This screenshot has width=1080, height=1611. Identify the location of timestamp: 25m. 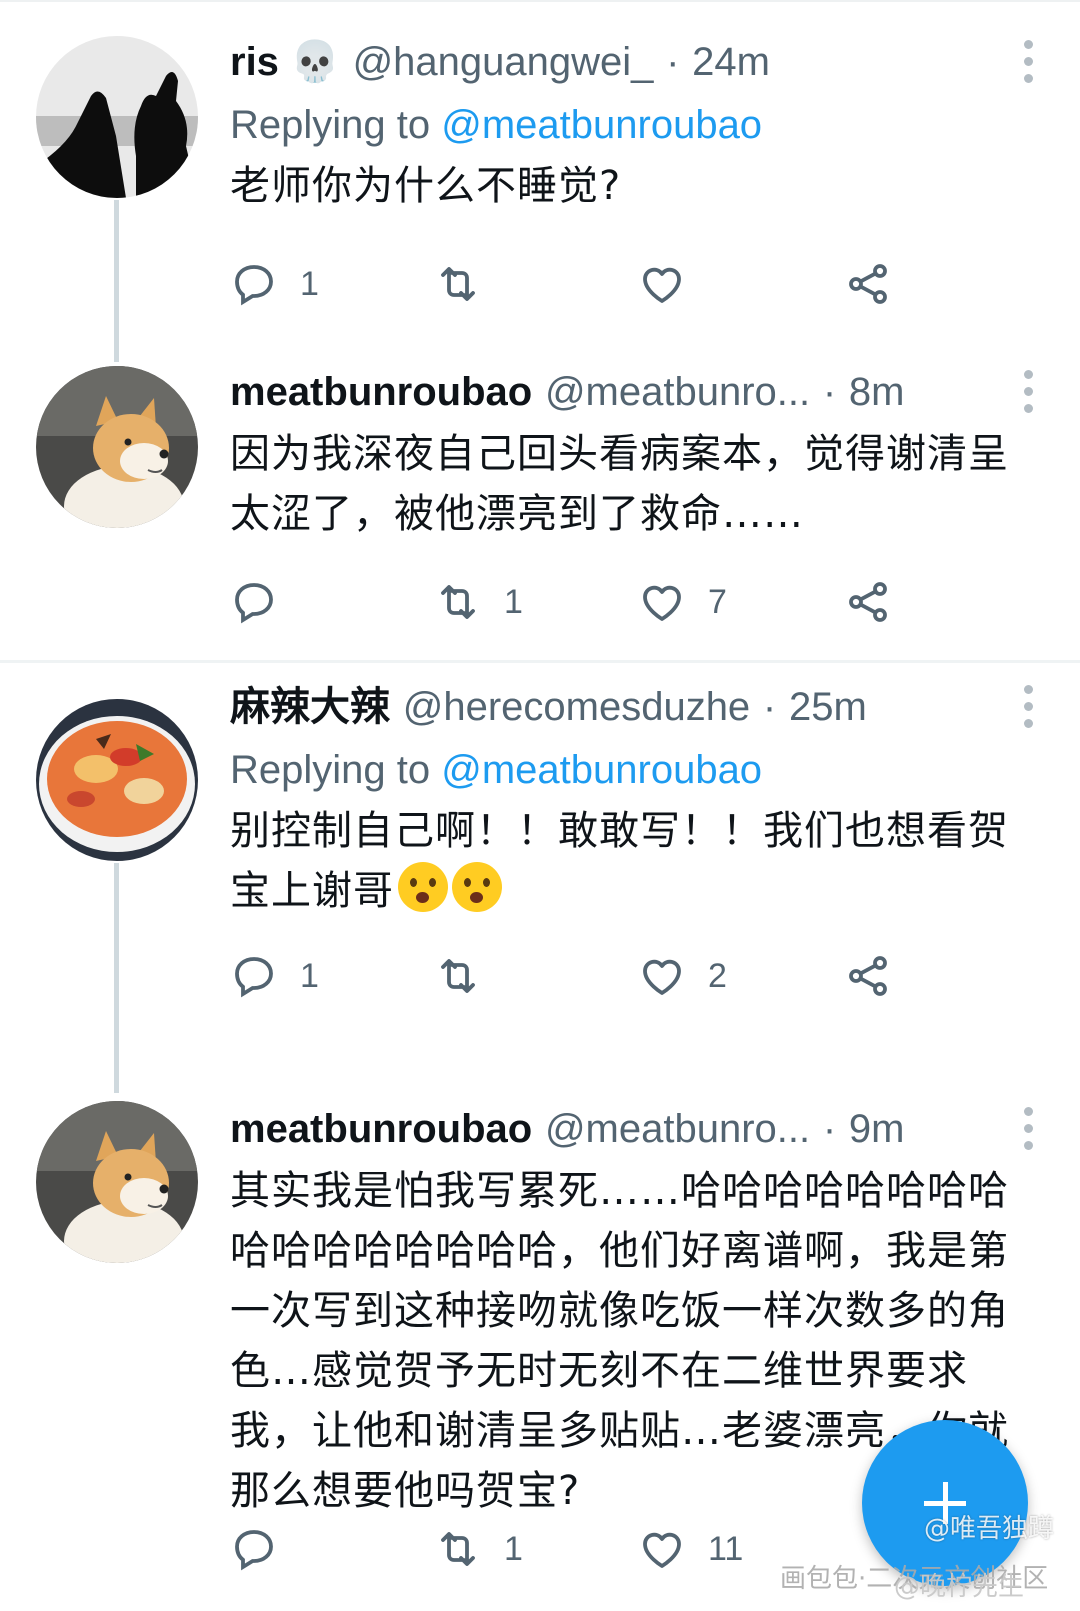
(828, 707).